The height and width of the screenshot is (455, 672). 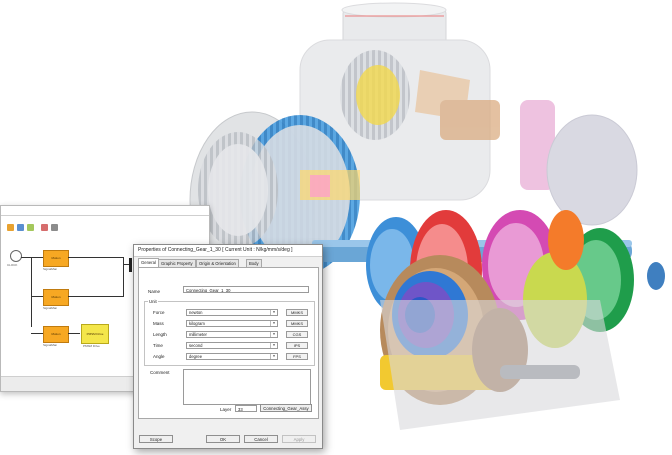 What do you see at coordinates (246, 289) in the screenshot?
I see `name-field: Connecting_Gear_1_30` at bounding box center [246, 289].